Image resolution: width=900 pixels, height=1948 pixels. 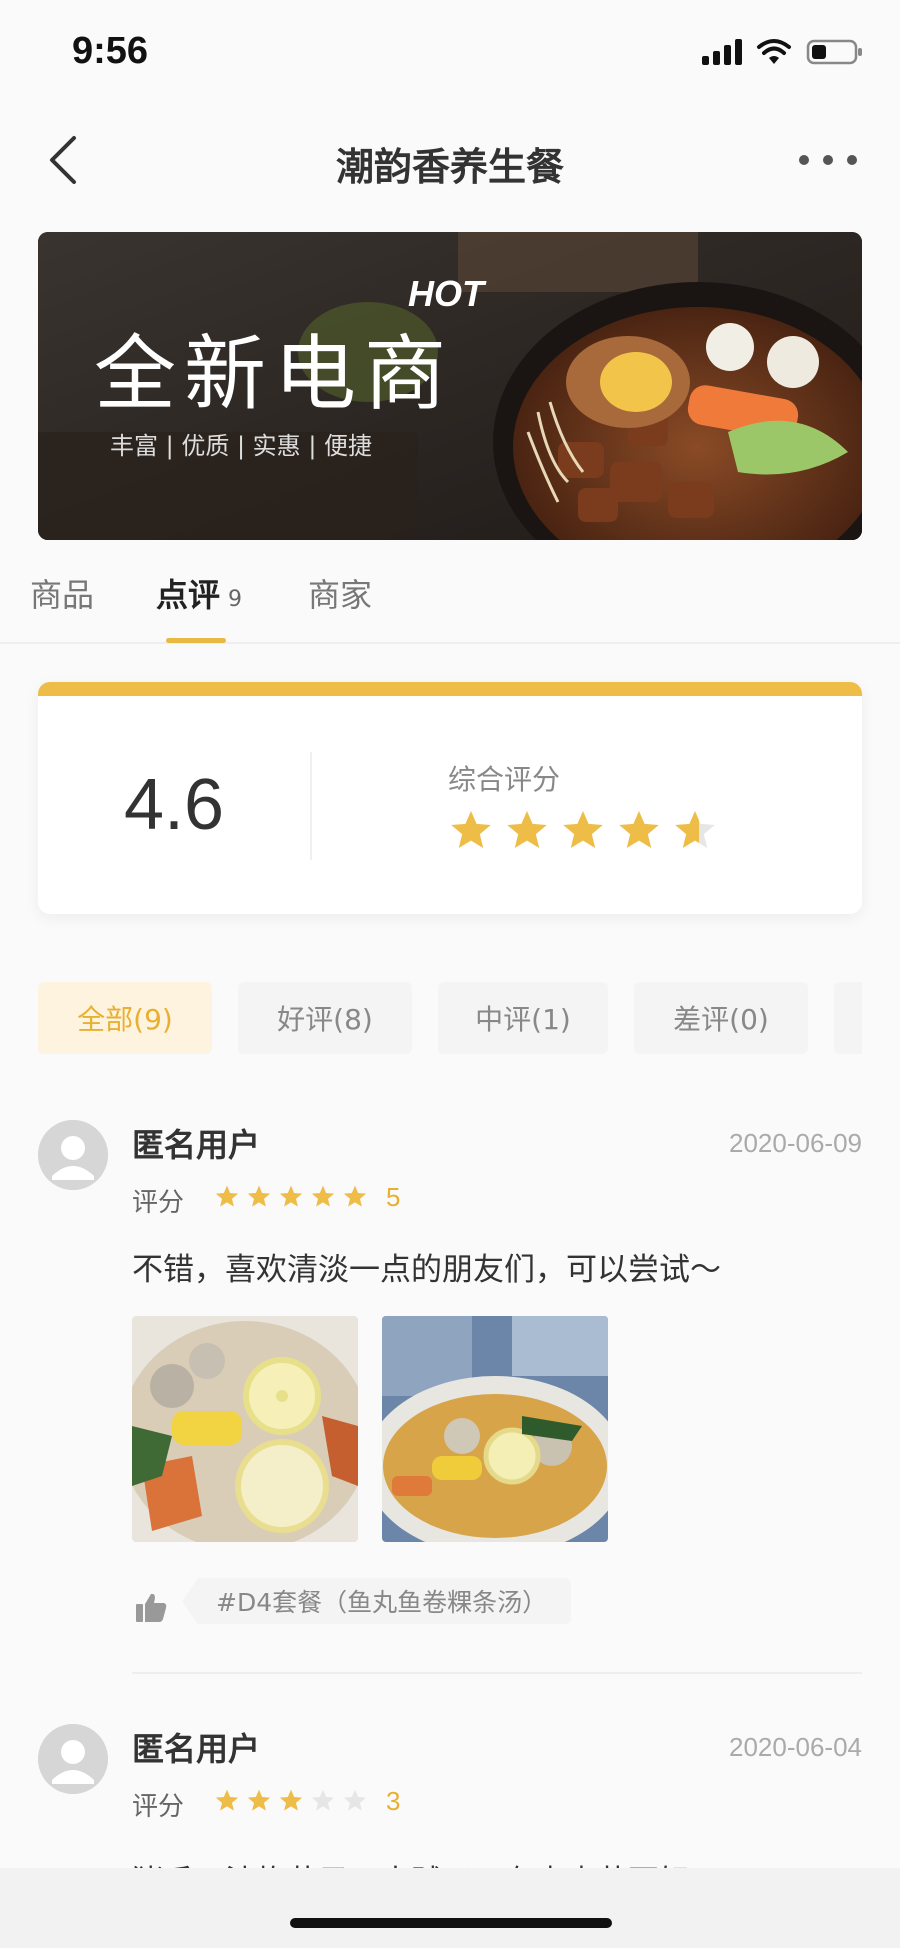 I want to click on battery-icon, so click(x=834, y=52).